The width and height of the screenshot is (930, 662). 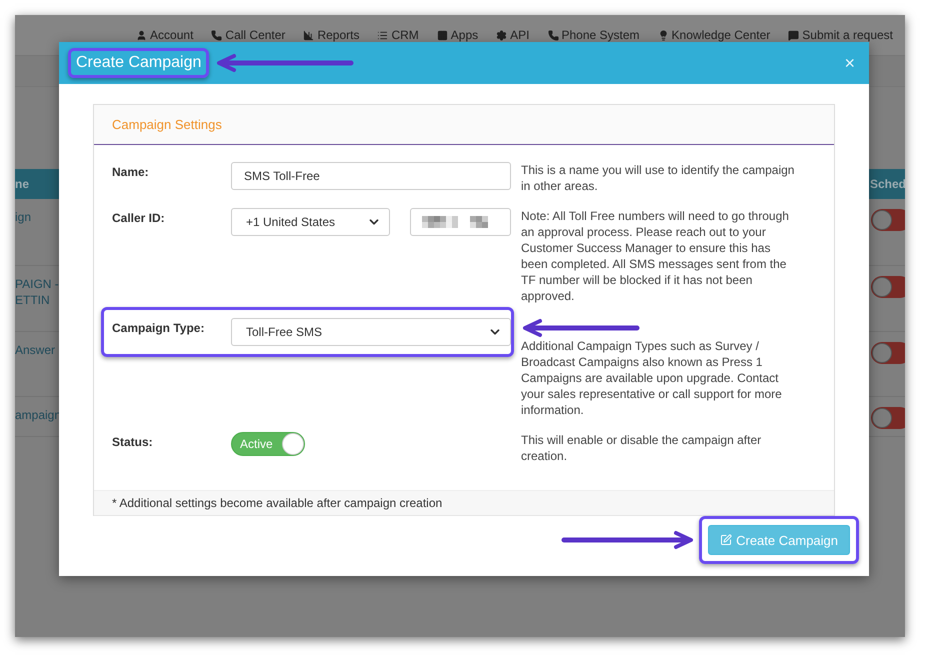 I want to click on modal-title: Create Campaign, so click(x=139, y=63).